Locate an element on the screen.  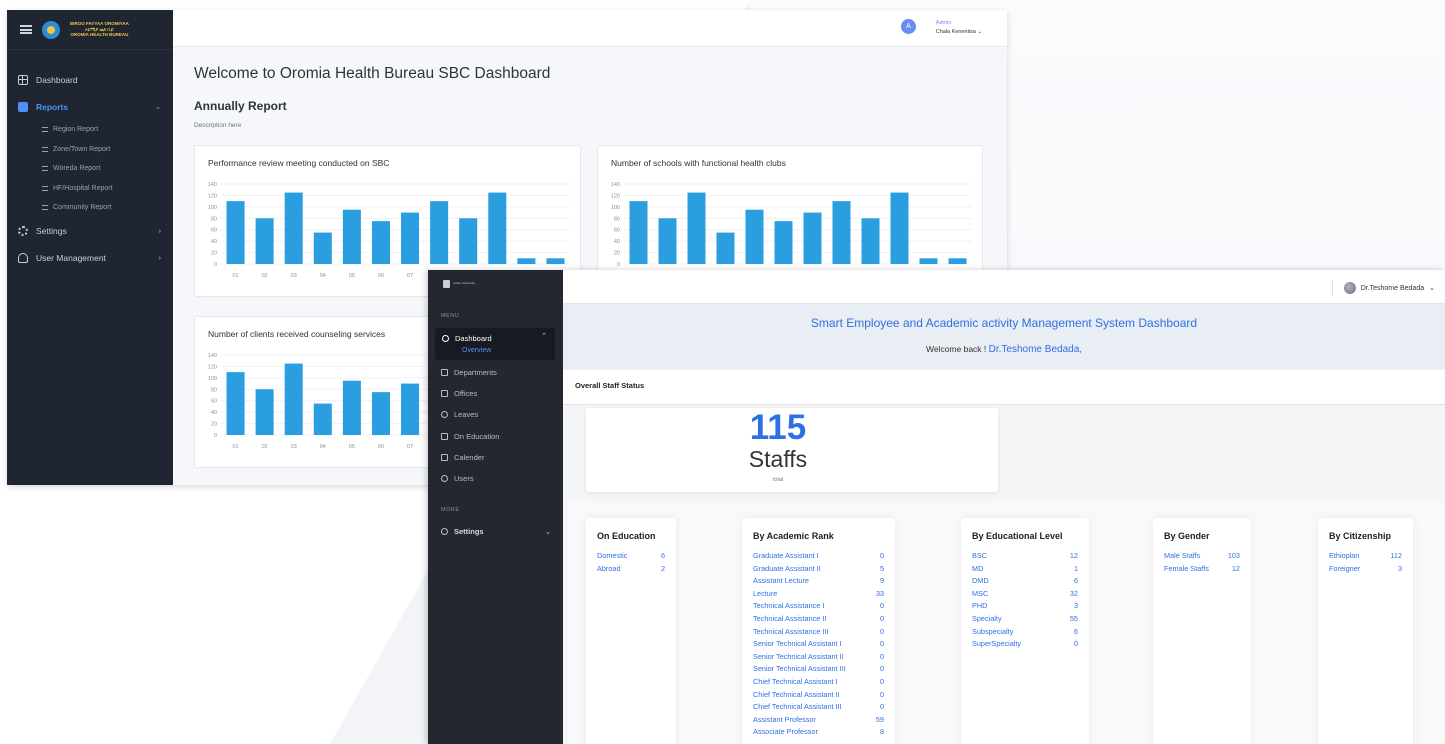
sidebar-subitem-zone-report: Zone/Town Report is located at coordinates (90, 150).